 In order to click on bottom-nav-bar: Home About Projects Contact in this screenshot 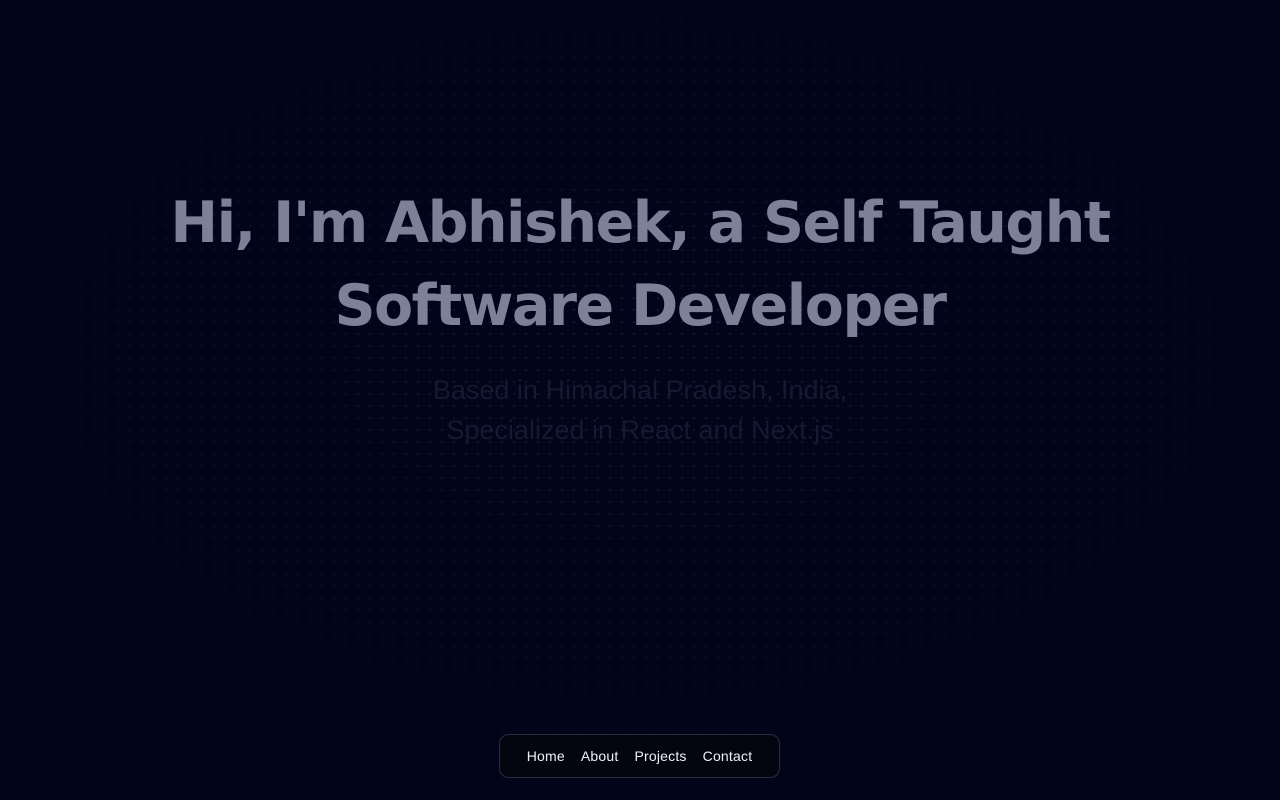, I will do `click(639, 756)`.